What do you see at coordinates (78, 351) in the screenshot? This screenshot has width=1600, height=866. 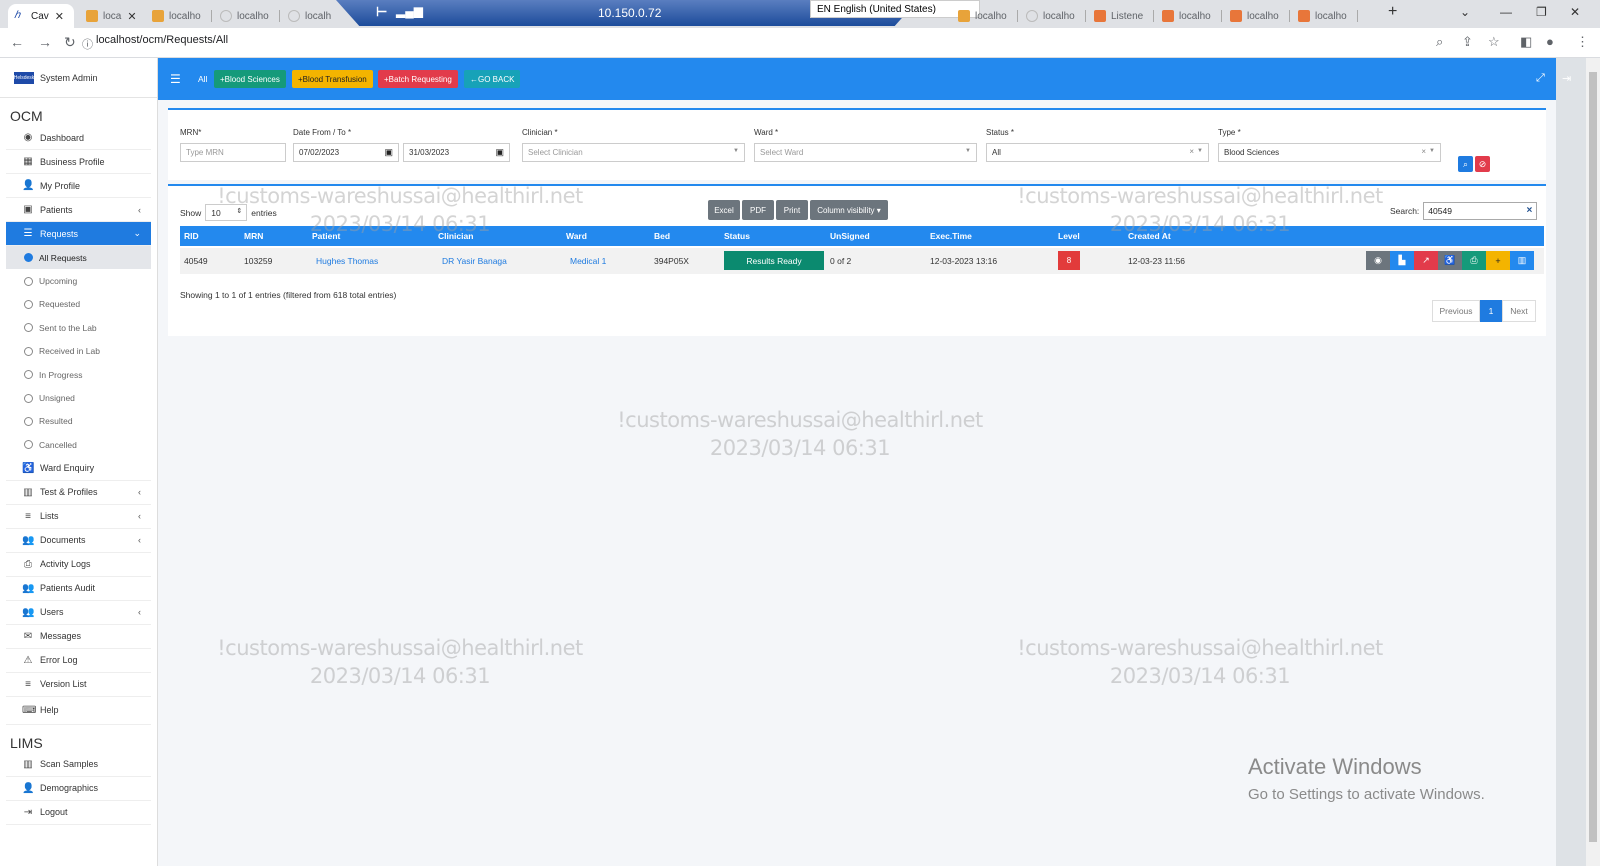 I see `sidebar-sub-received-in-lab: Received in Lab` at bounding box center [78, 351].